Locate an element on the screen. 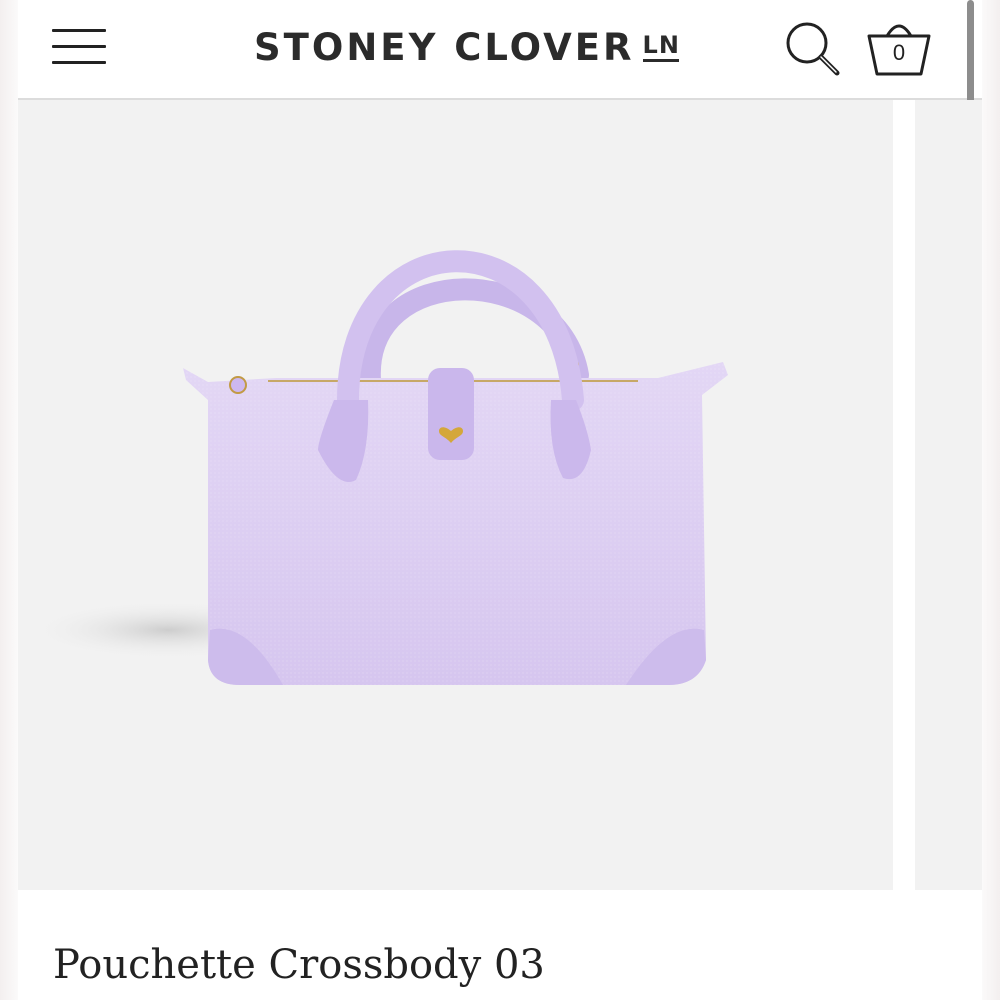 Image resolution: width=1000 pixels, height=1000 pixels. product-info: Pouchette Crossbody 03 is located at coordinates (500, 945).